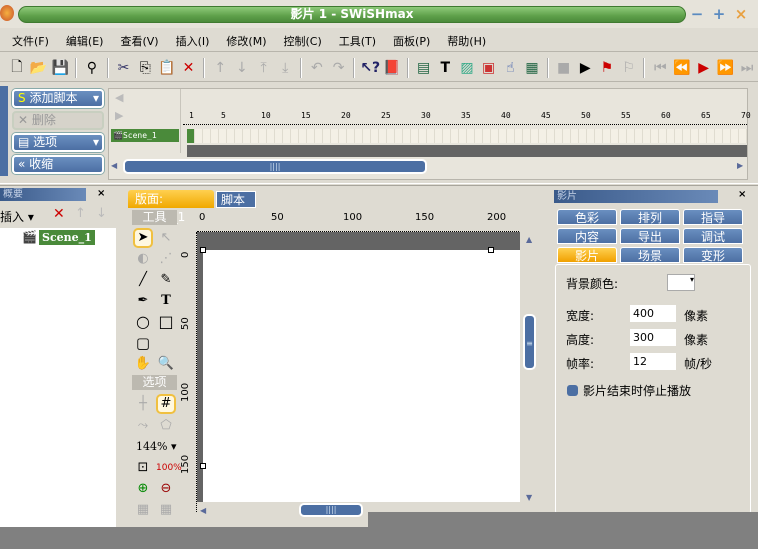 This screenshot has height=549, width=758. I want to click on transform-option-icon: ⬠, so click(166, 426).